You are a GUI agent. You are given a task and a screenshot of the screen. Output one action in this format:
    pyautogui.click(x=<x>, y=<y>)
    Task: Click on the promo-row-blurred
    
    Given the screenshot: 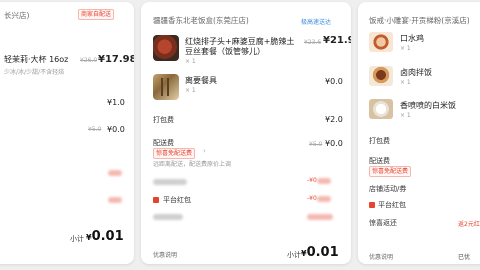 What is the action you would take?
    pyautogui.click(x=170, y=182)
    